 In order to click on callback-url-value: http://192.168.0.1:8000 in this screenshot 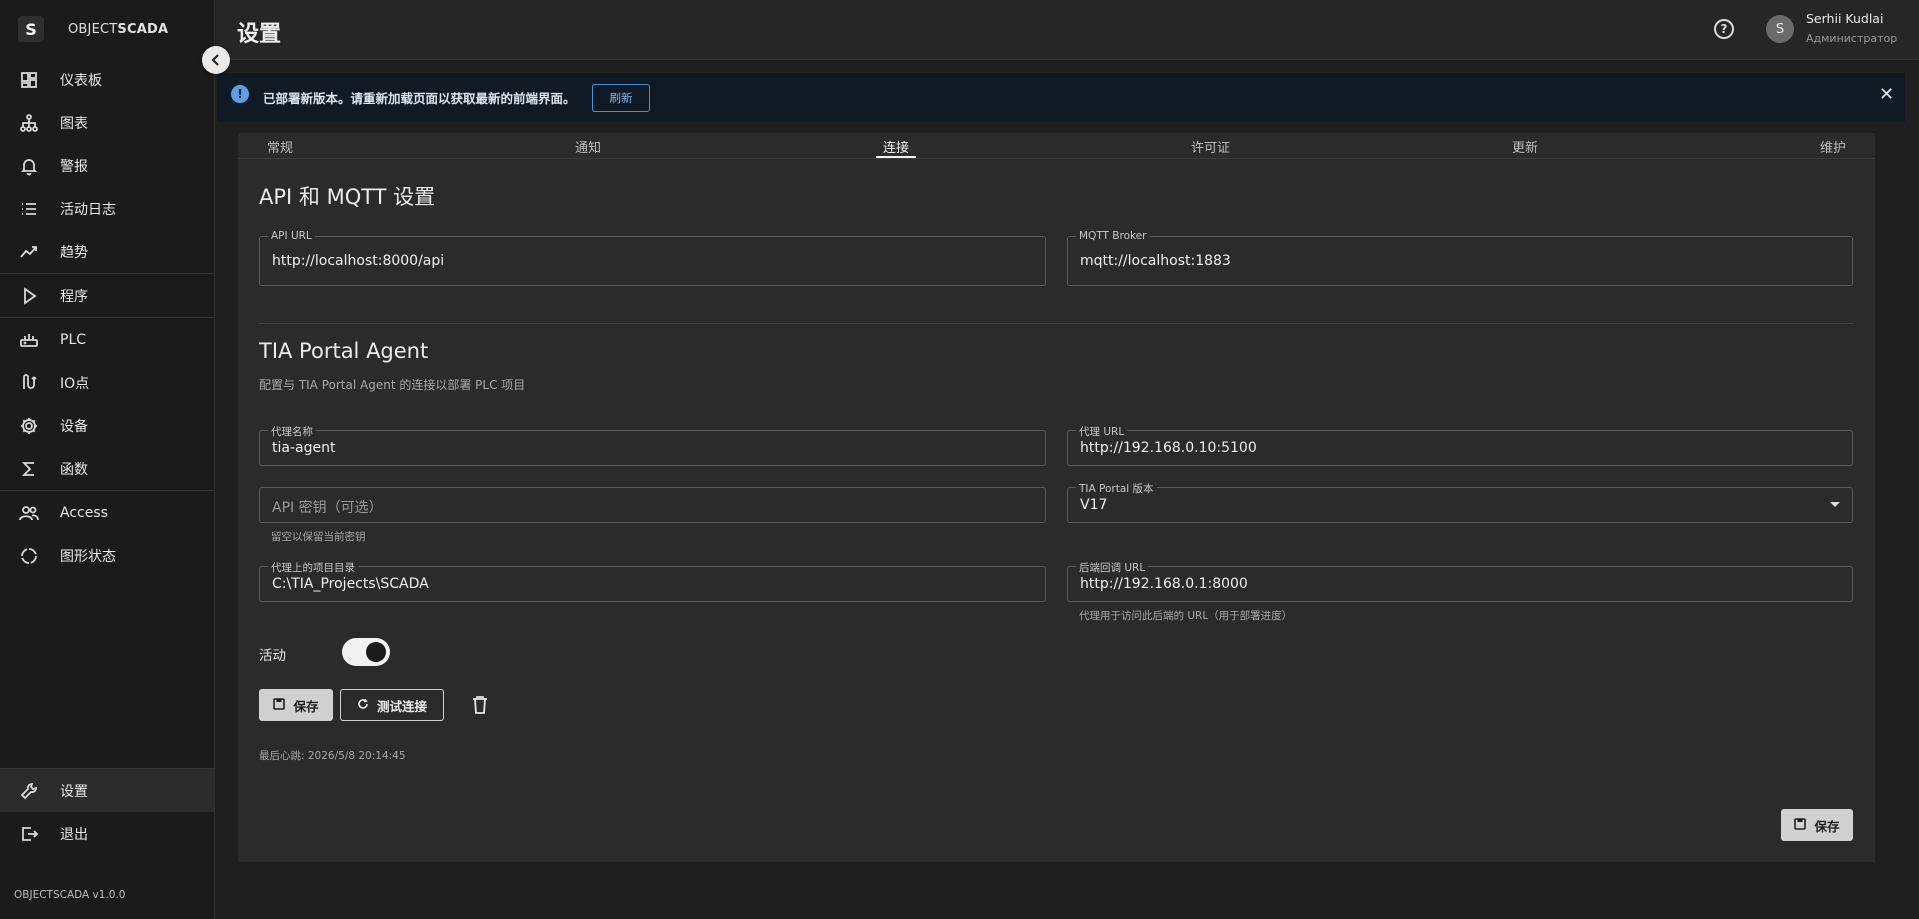, I will do `click(1164, 584)`.